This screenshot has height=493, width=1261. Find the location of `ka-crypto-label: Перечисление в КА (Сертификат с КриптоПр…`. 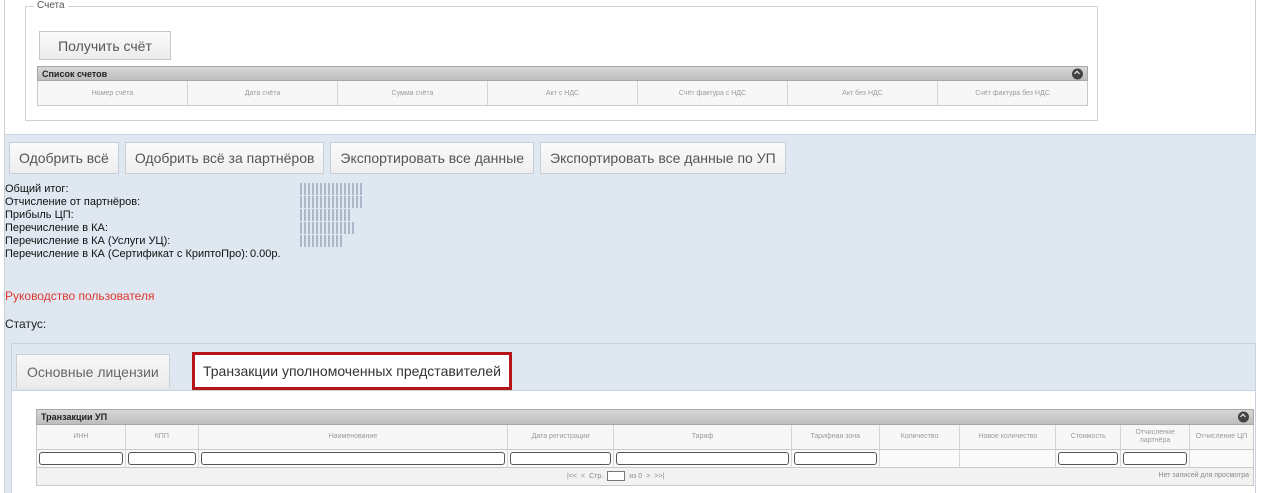

ka-crypto-label: Перечисление в КА (Сертификат с КриптоПр… is located at coordinates (126, 253).